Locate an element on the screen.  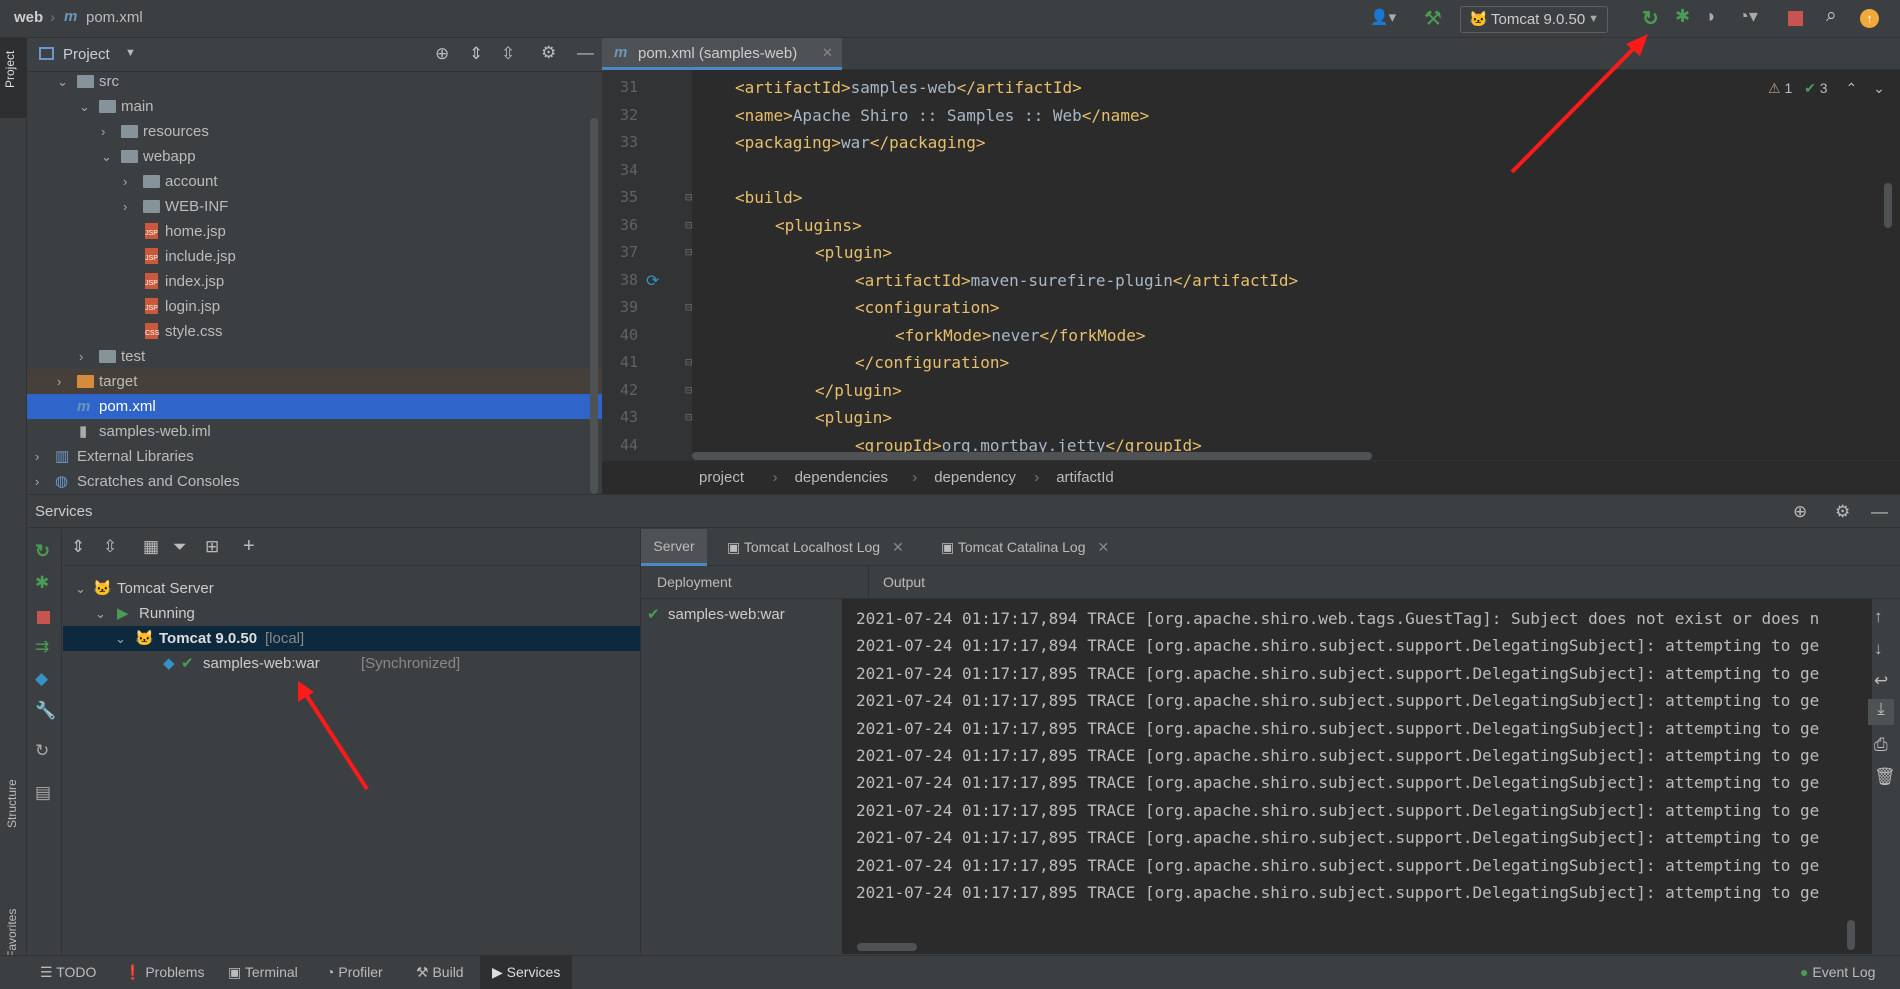
tool-profiler: ◔ Profiler is located at coordinates (354, 972).